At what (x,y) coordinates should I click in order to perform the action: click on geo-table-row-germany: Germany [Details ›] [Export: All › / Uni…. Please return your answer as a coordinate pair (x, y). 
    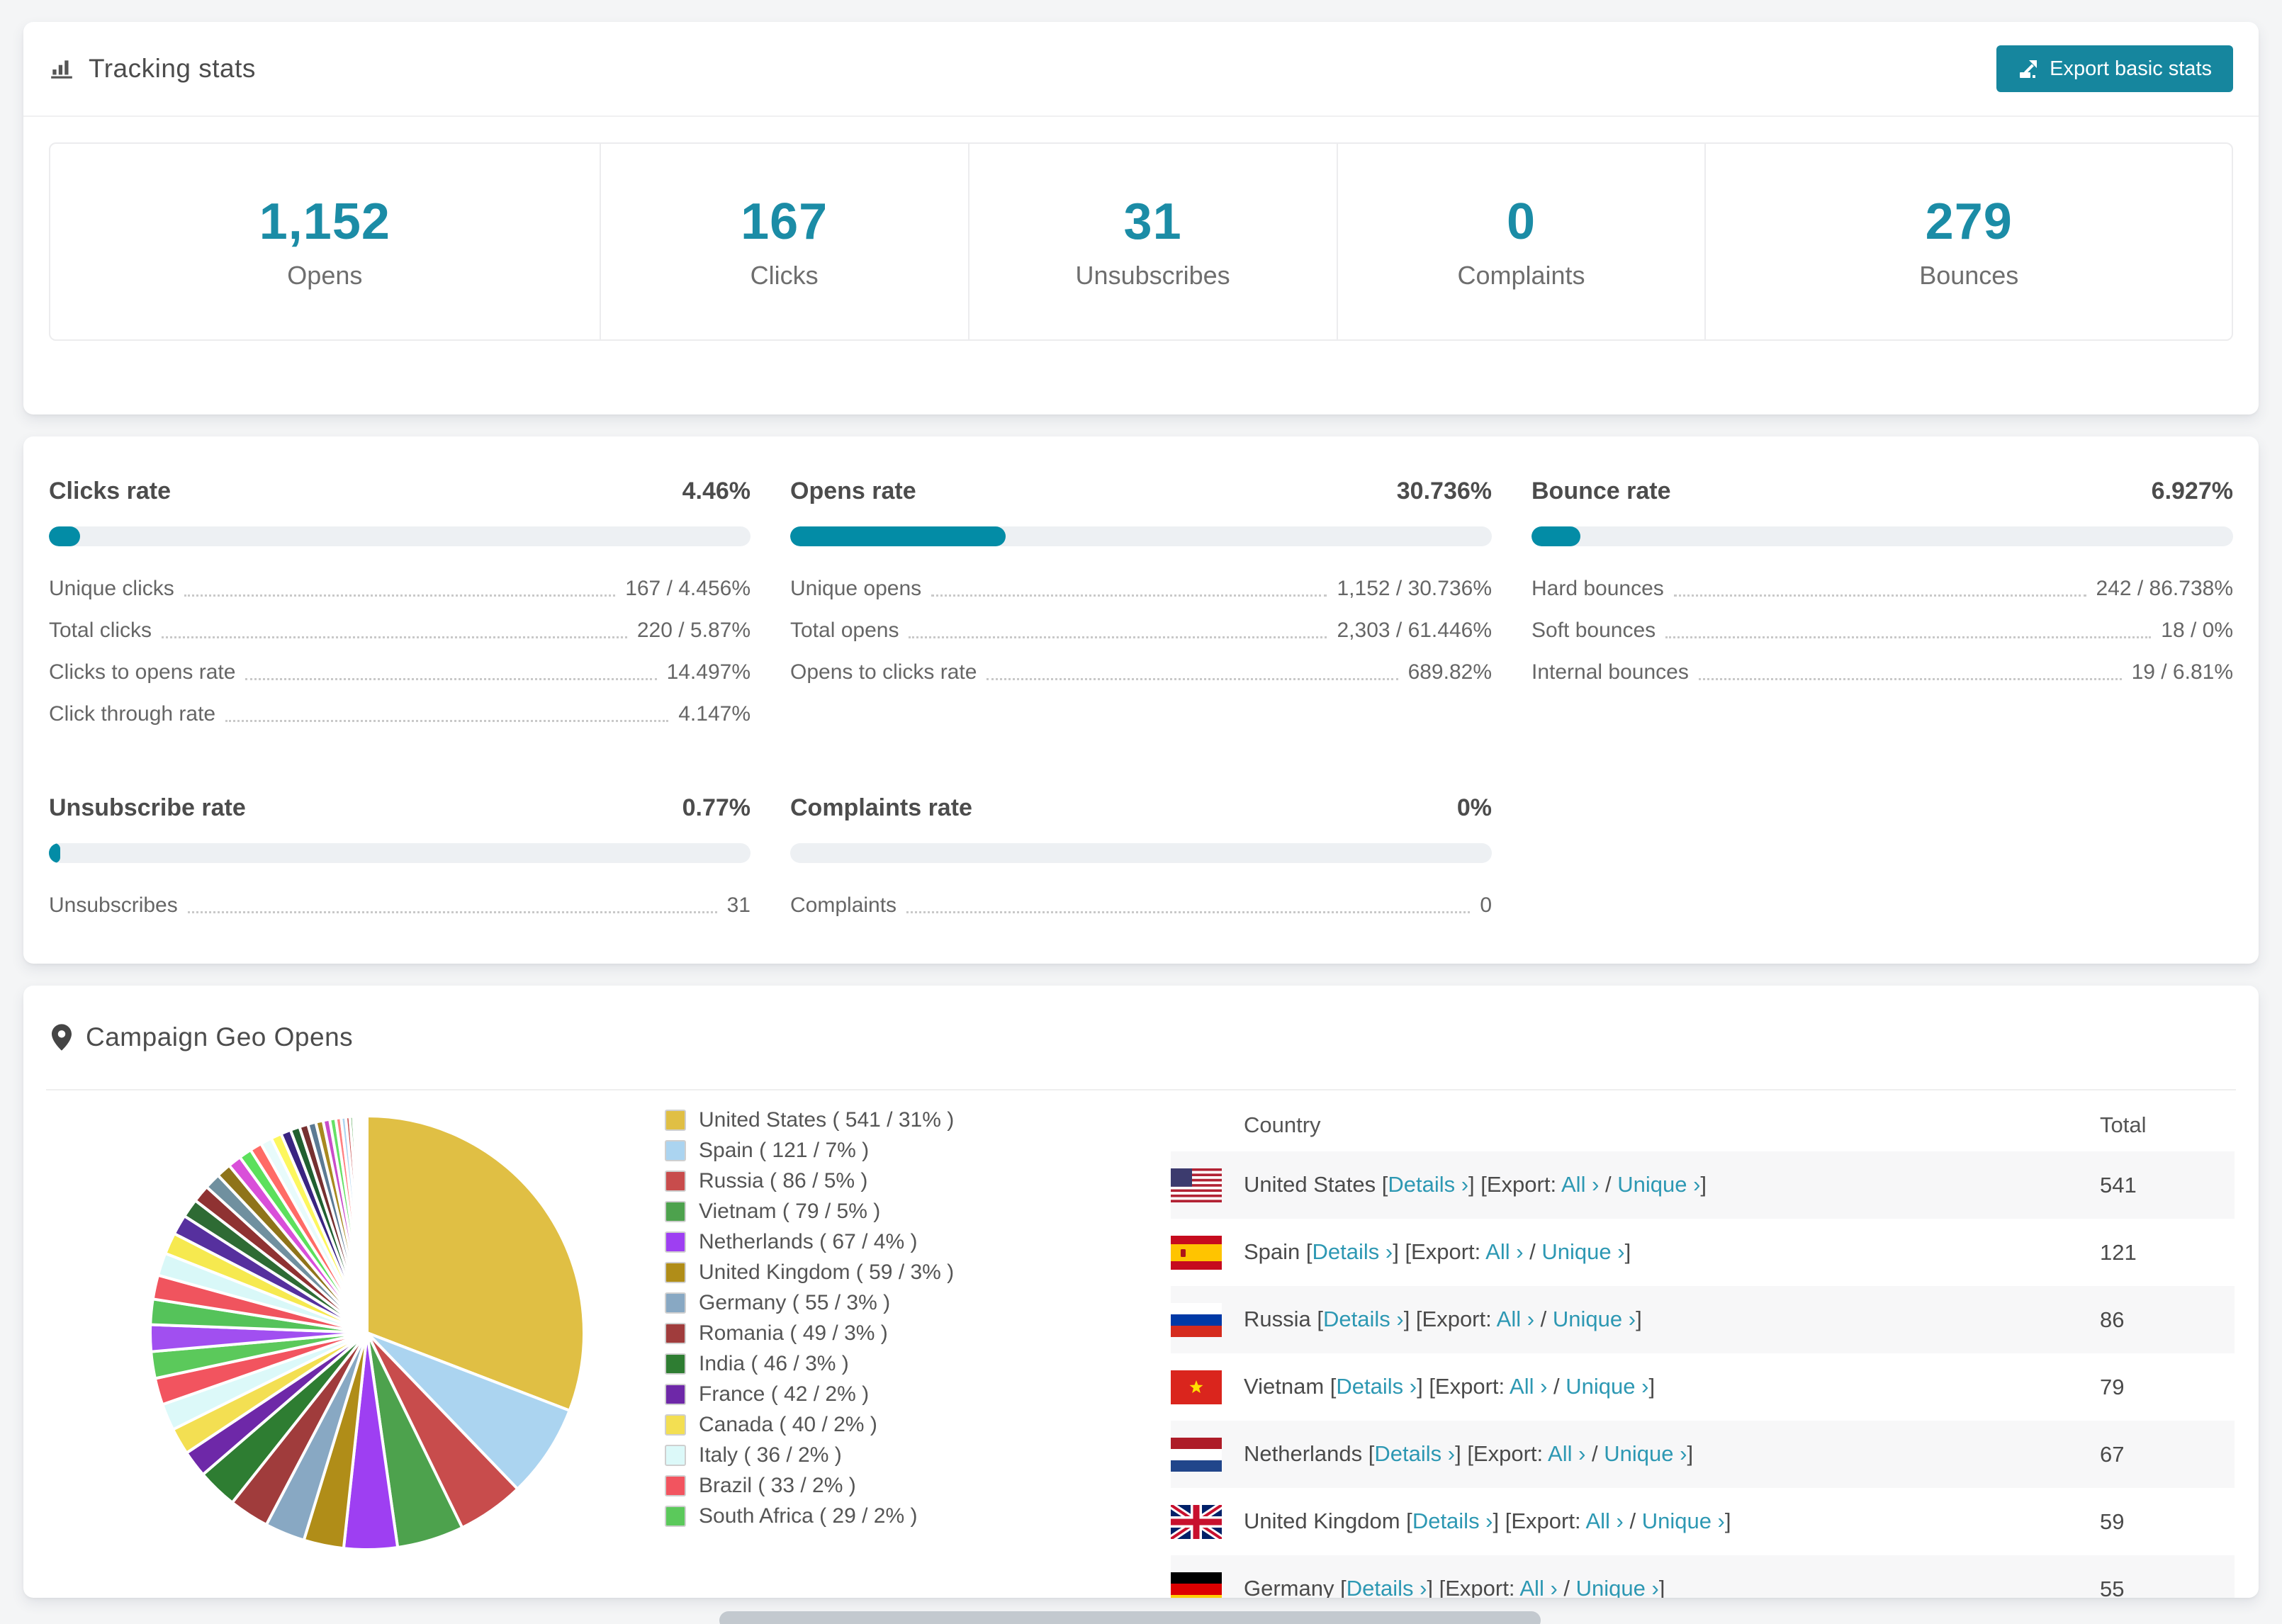
    Looking at the image, I should click on (1703, 1577).